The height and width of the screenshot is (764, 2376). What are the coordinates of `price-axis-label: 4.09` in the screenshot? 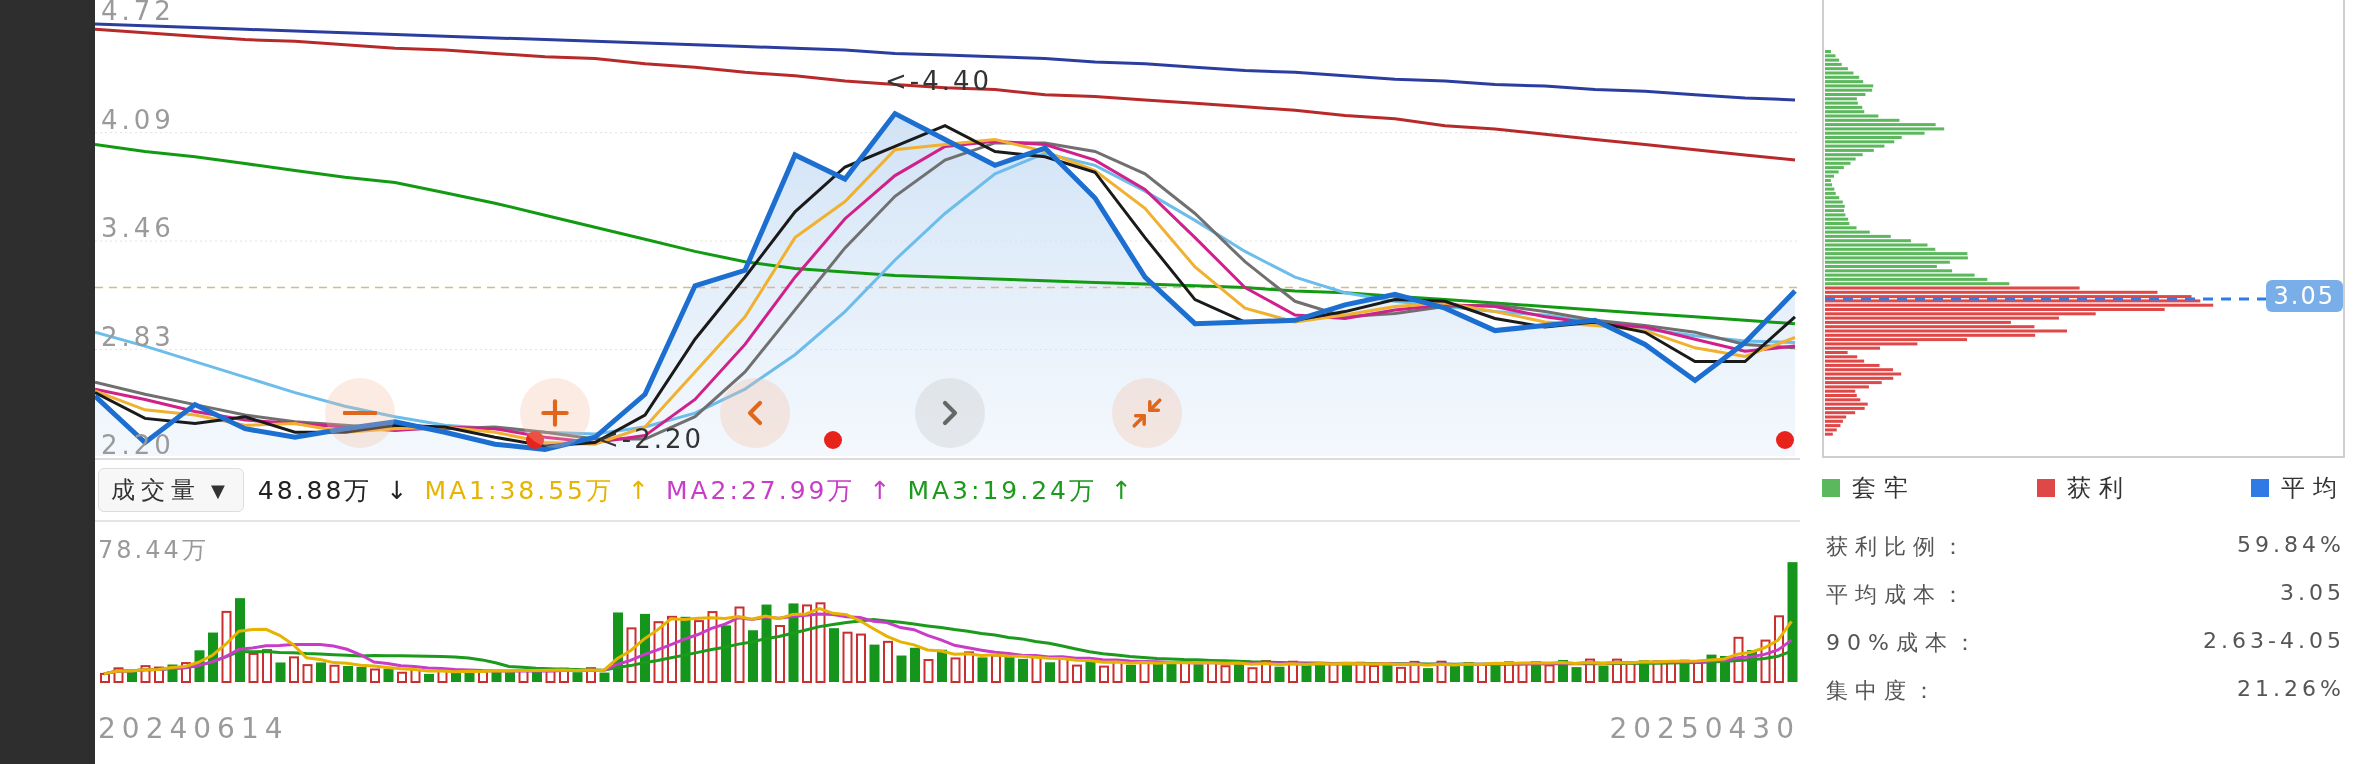 It's located at (138, 119).